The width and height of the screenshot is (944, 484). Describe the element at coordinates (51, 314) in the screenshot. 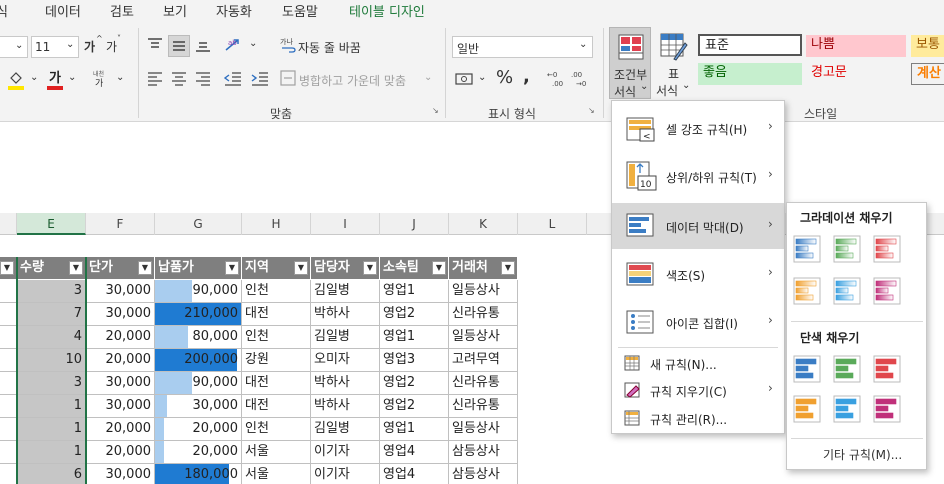

I see `cell-qty: 7` at that location.